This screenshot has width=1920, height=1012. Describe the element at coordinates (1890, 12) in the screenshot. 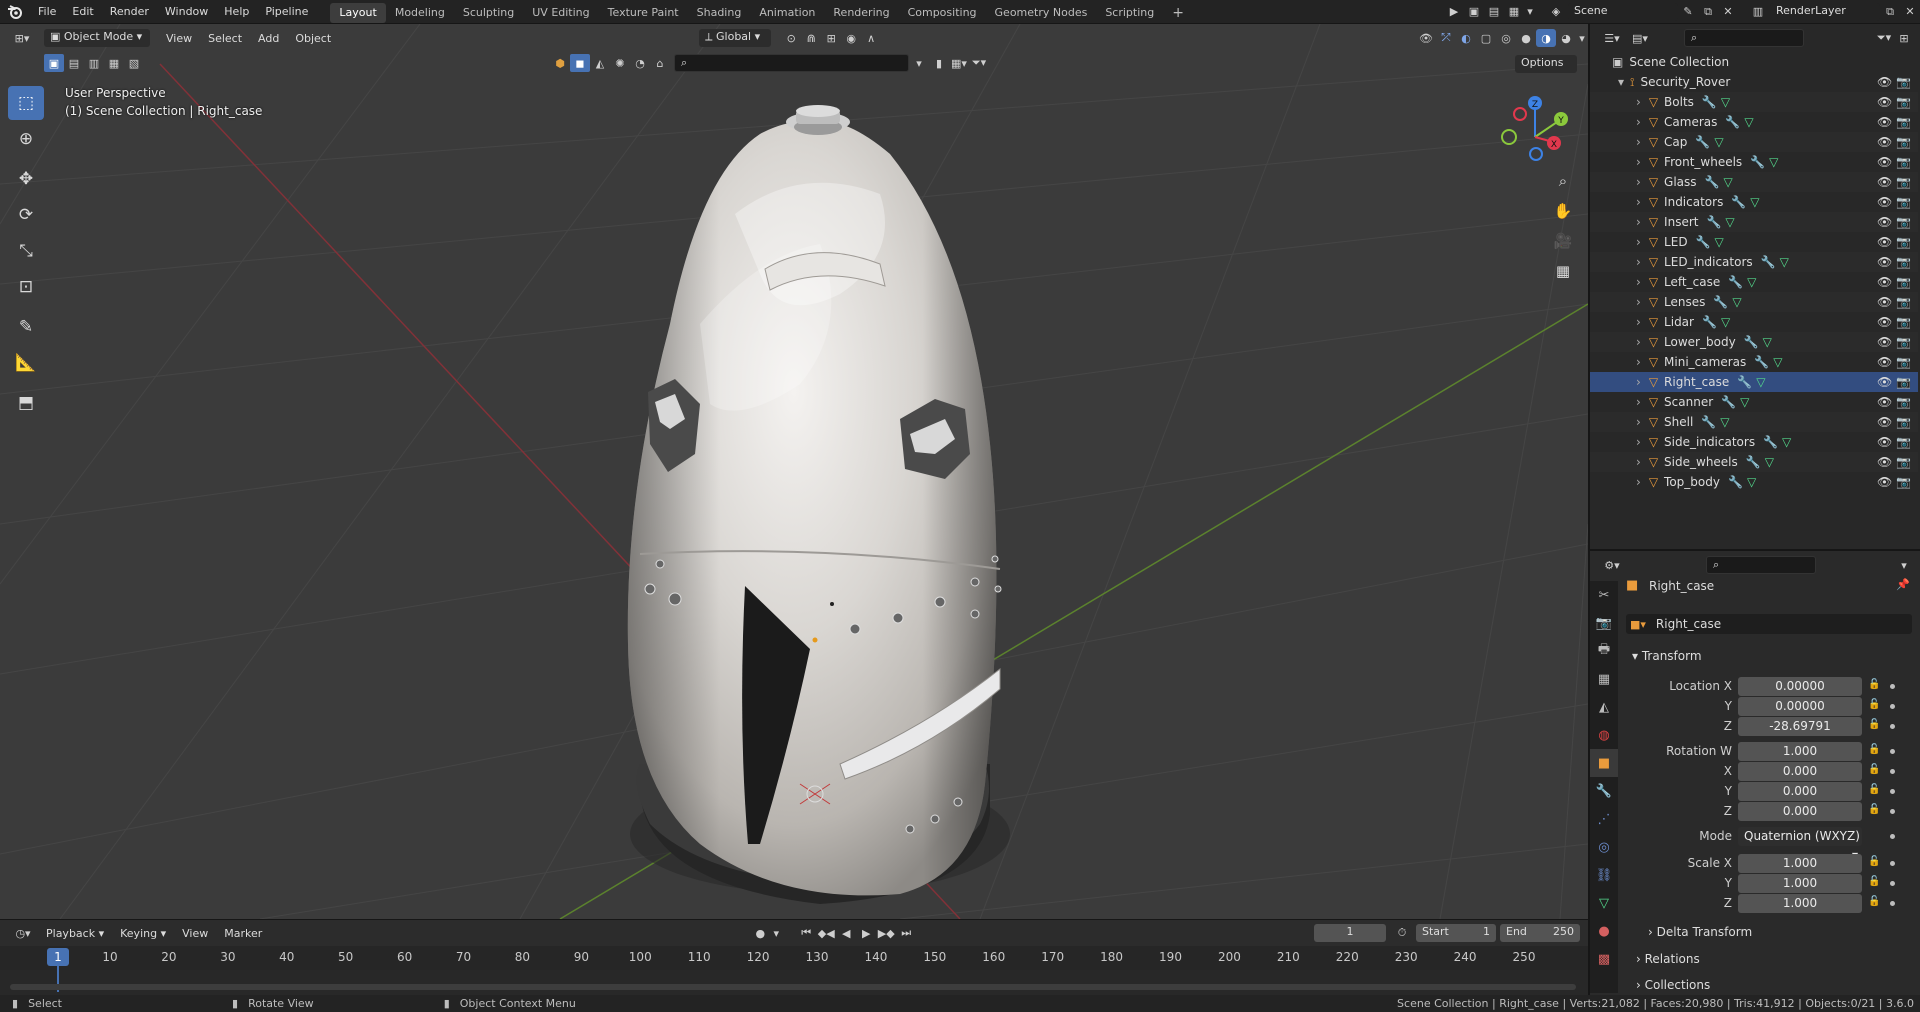

I see `new-layer-icon: ⧉` at that location.